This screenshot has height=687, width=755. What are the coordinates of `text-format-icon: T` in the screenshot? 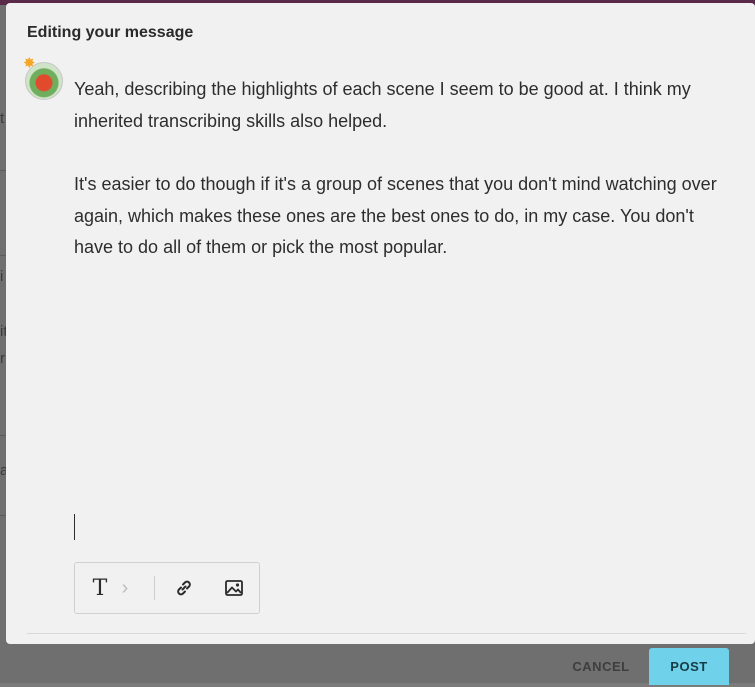 It's located at (100, 588).